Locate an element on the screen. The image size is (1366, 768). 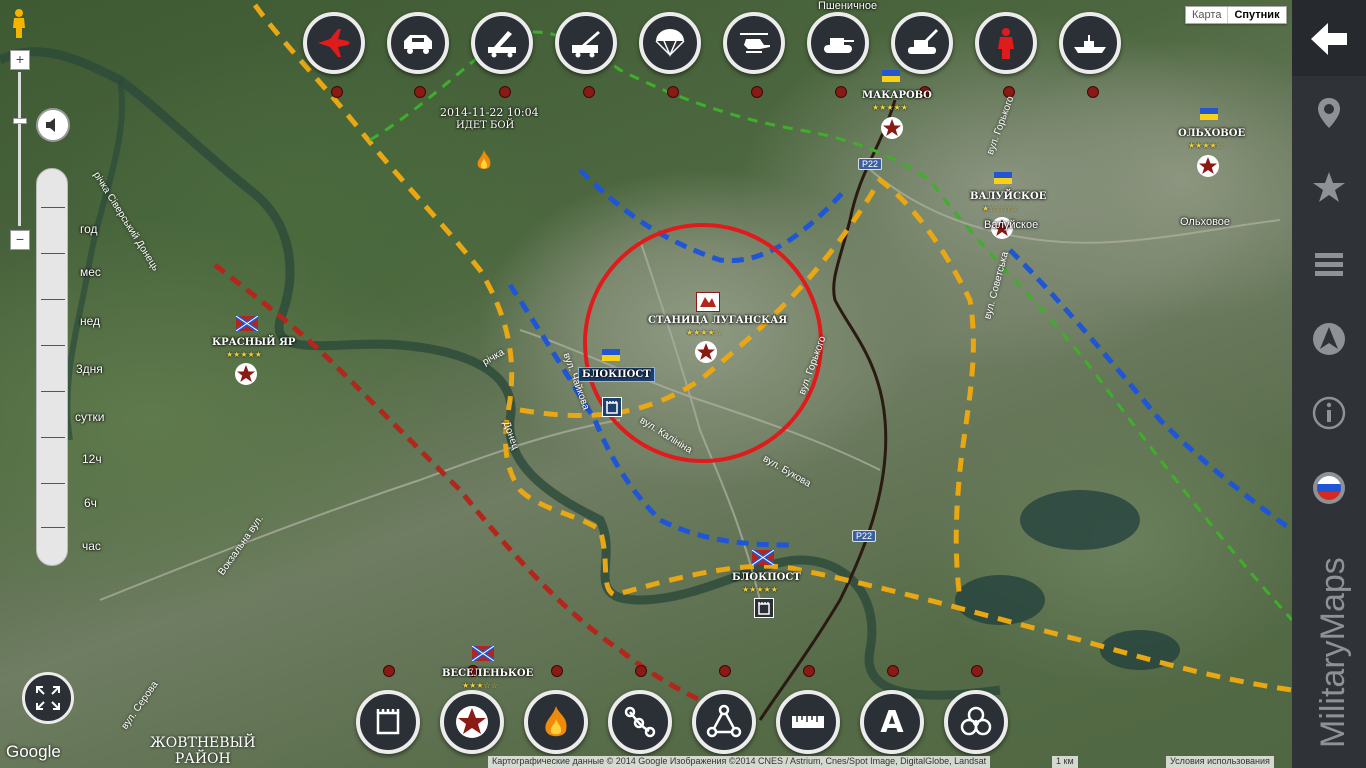
map-type-toggle: Карта Спутник is located at coordinates (1236, 15).